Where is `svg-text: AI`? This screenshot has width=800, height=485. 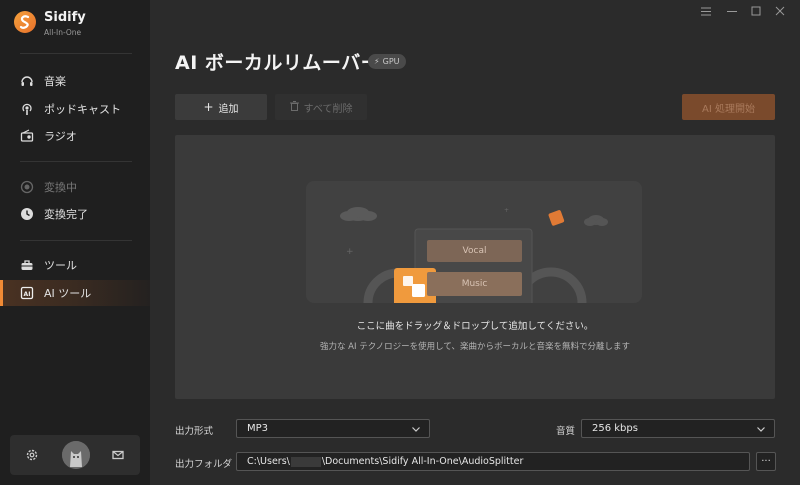
svg-text: AI is located at coordinates (27, 294).